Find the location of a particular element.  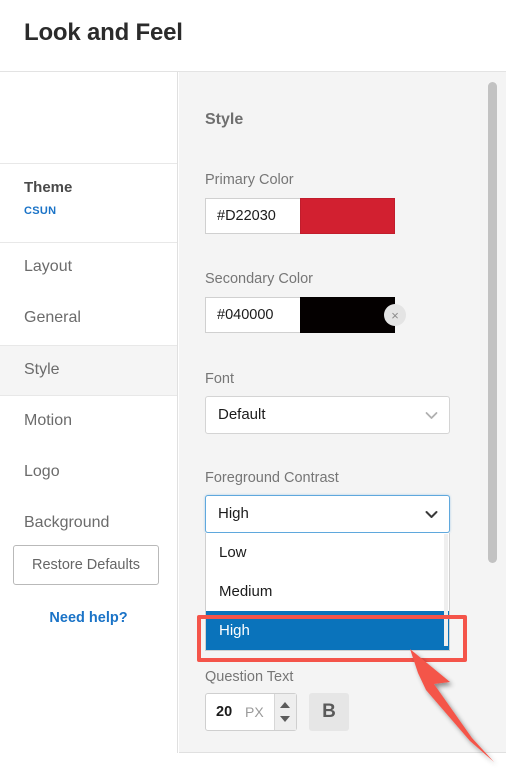

question-text-size-value: 20 is located at coordinates (224, 712).